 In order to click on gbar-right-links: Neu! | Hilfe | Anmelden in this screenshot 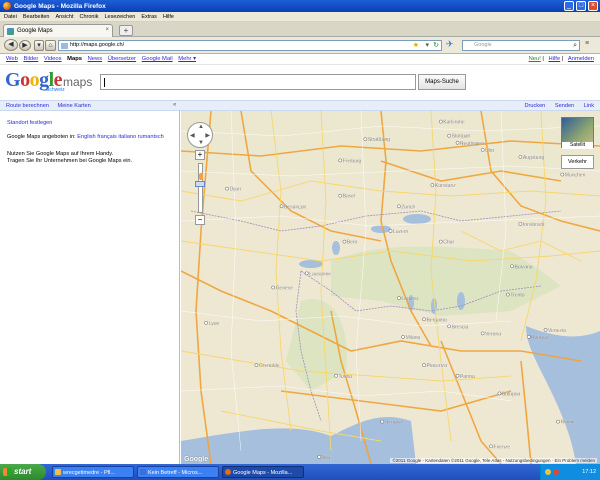, I will do `click(561, 59)`.